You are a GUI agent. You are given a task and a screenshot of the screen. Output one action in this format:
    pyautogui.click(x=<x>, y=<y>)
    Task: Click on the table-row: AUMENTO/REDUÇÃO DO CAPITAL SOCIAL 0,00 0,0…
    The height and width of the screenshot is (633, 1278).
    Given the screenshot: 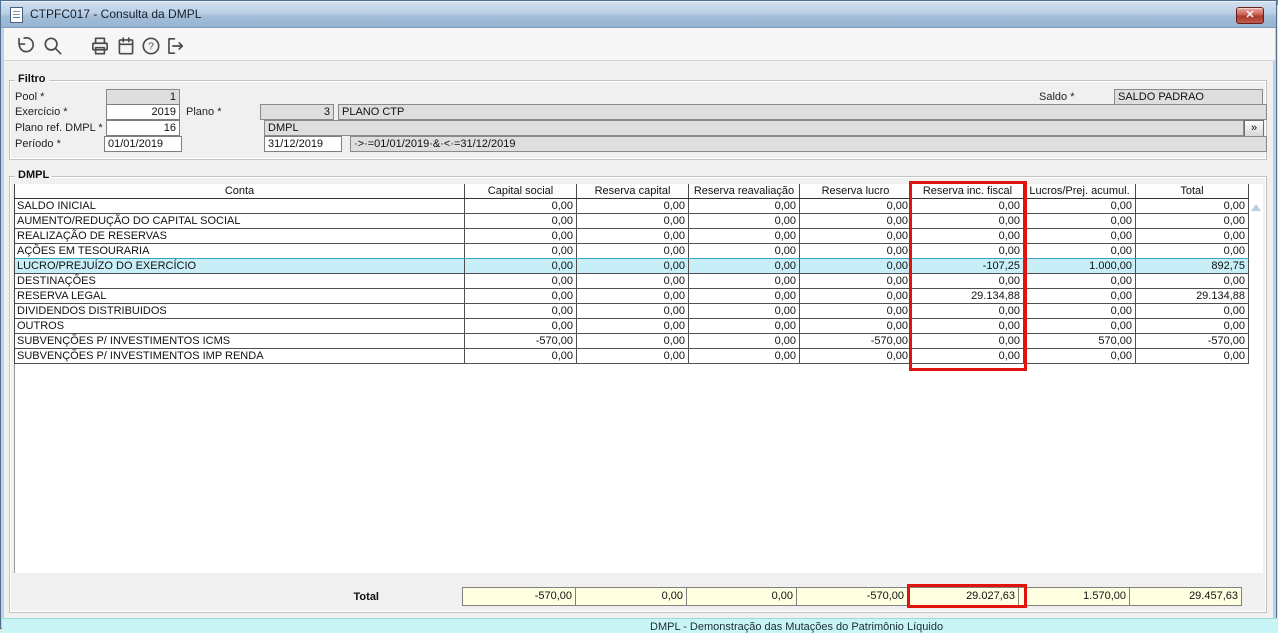 What is the action you would take?
    pyautogui.click(x=632, y=221)
    